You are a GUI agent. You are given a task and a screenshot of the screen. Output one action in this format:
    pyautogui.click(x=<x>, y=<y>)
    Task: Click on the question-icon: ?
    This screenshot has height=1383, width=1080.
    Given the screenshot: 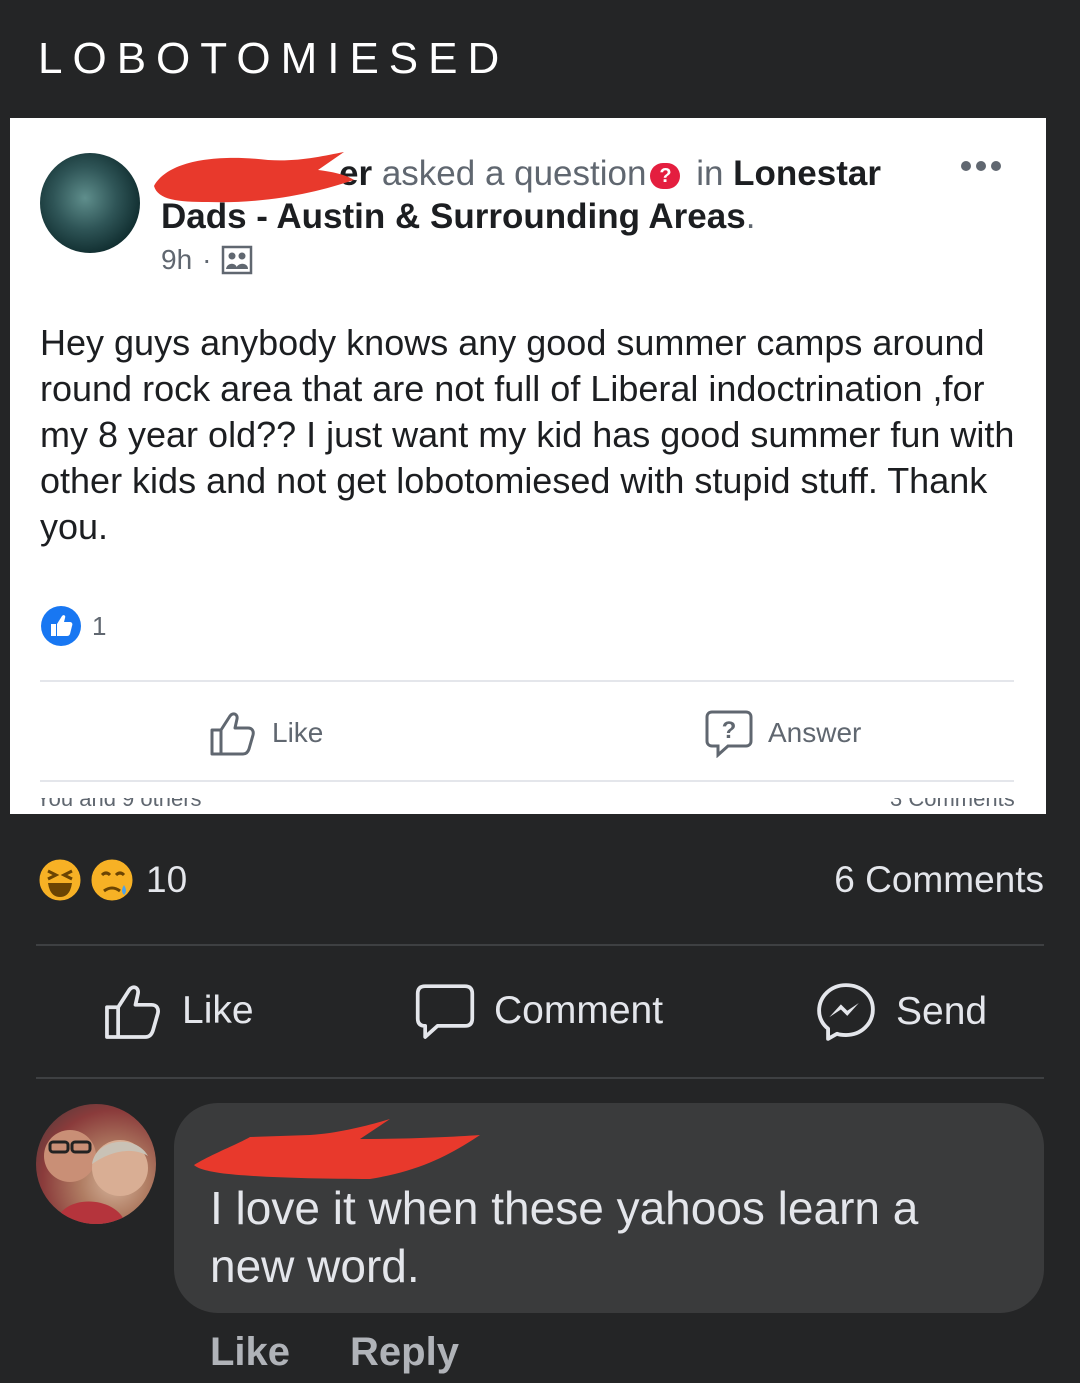 What is the action you would take?
    pyautogui.click(x=665, y=176)
    